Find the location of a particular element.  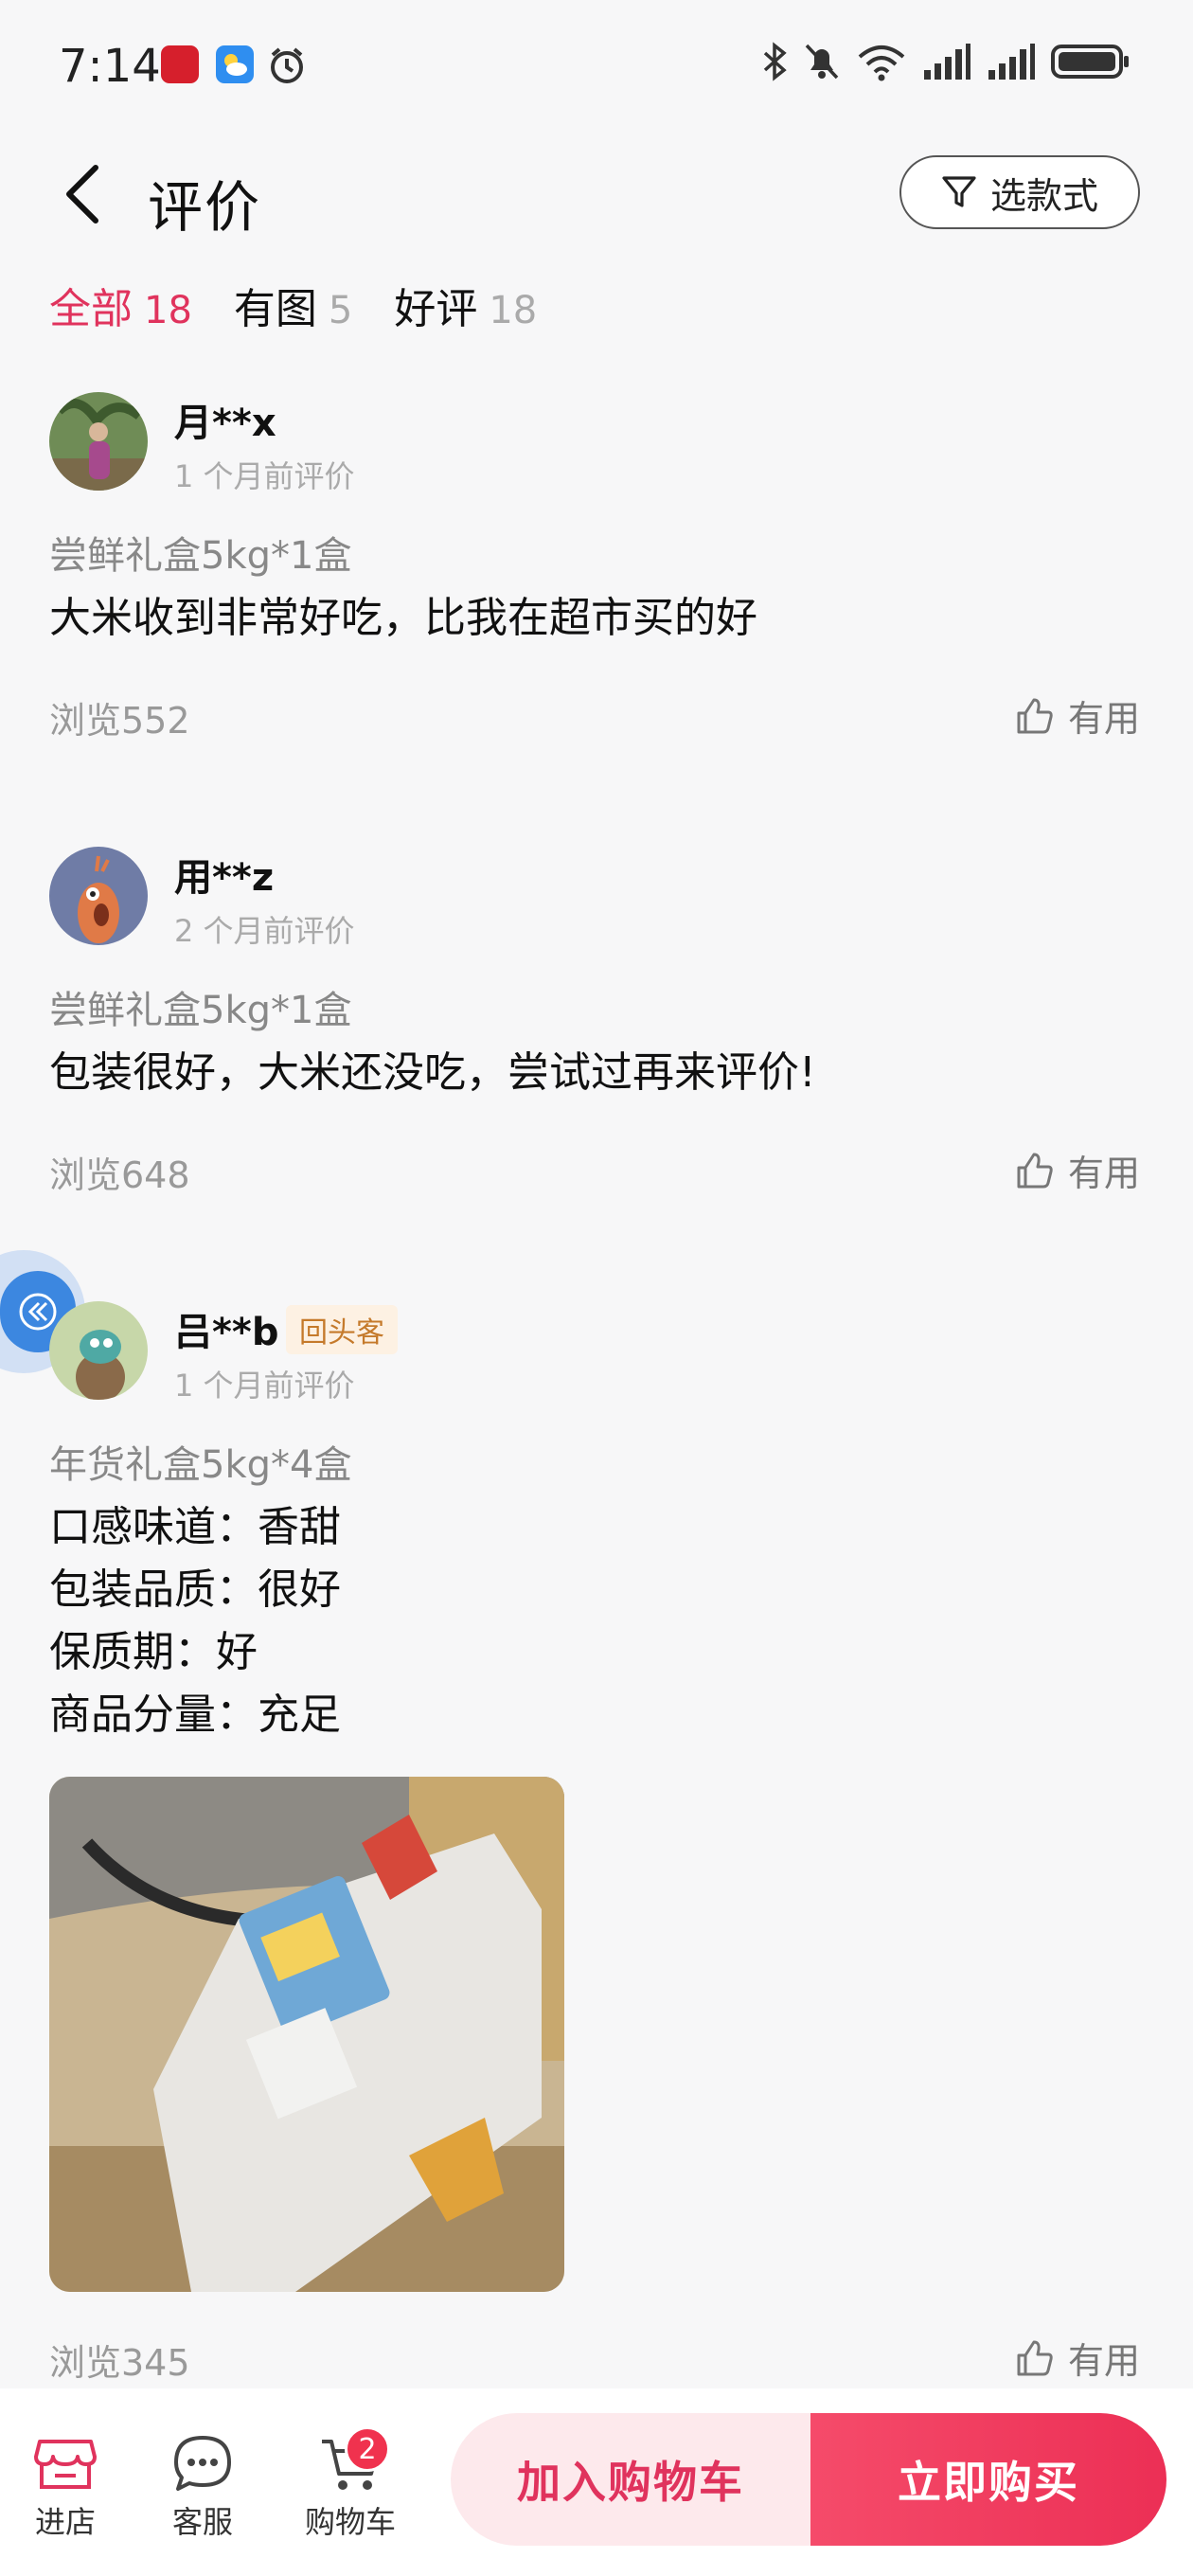

status-time: 7:14 is located at coordinates (110, 66).